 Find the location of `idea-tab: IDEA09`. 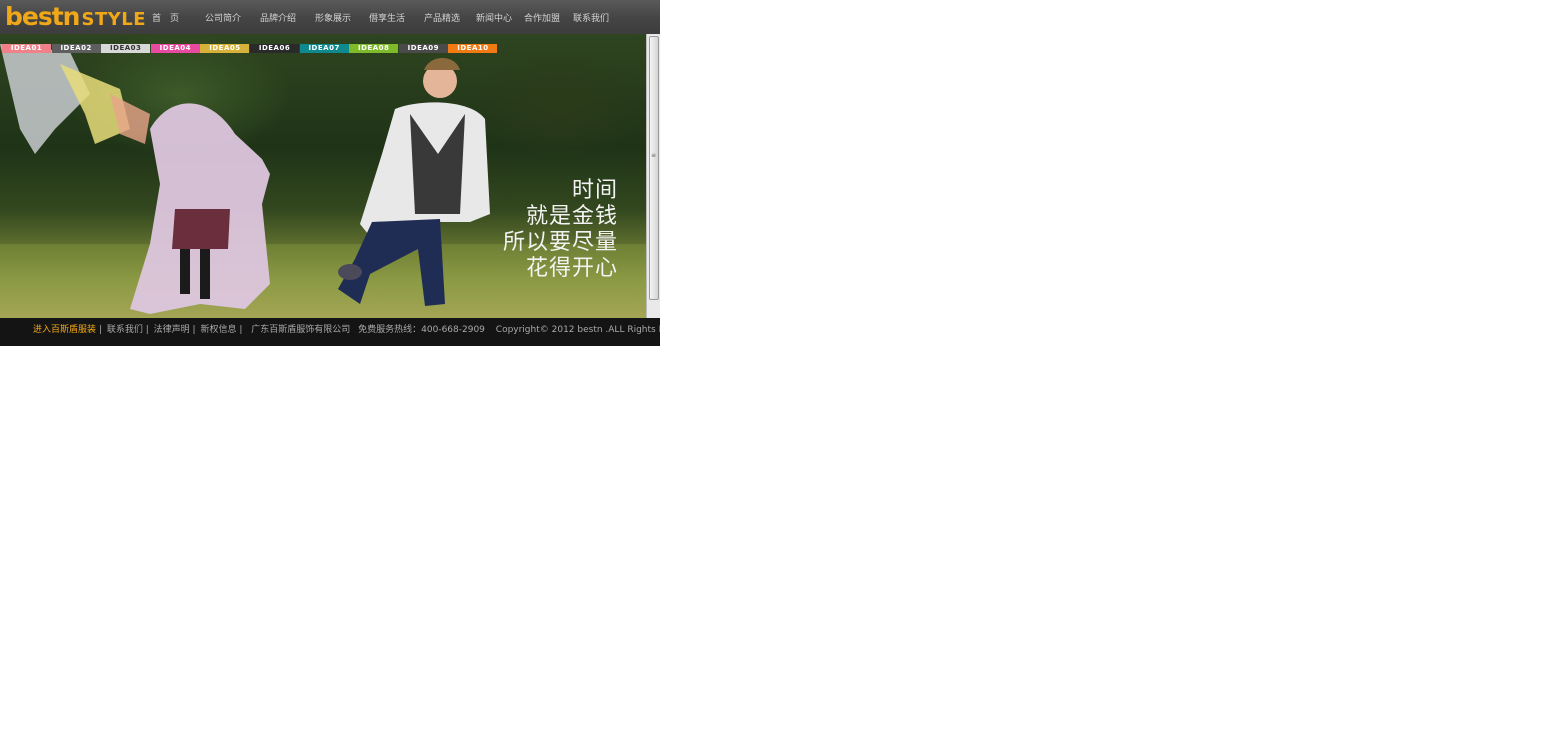

idea-tab: IDEA09 is located at coordinates (423, 48).